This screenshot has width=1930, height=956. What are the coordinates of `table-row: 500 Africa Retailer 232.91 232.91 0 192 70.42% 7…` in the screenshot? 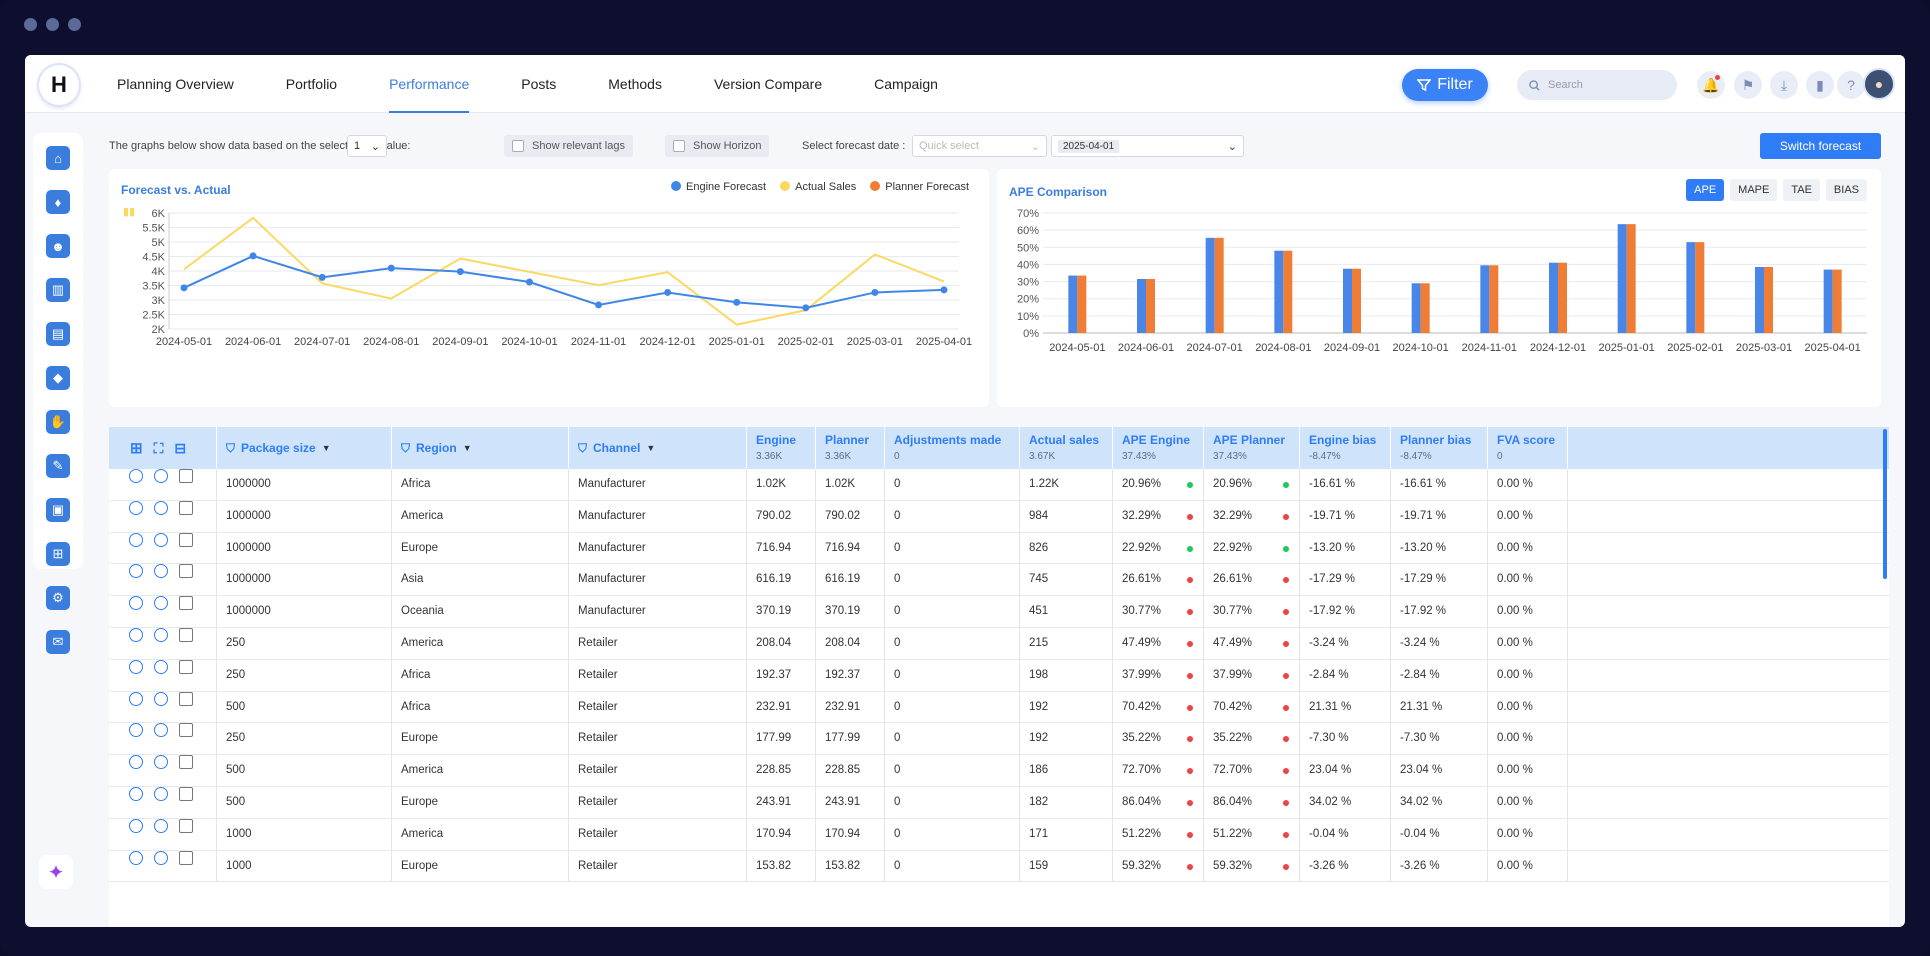 It's located at (999, 707).